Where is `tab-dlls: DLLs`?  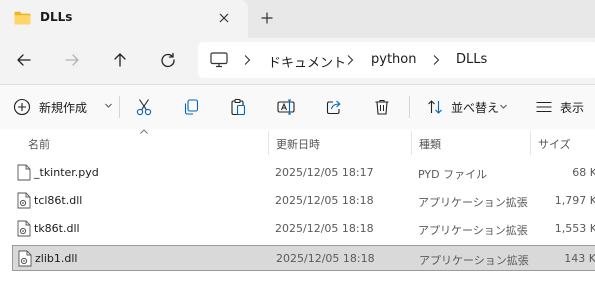 tab-dlls: DLLs is located at coordinates (124, 19).